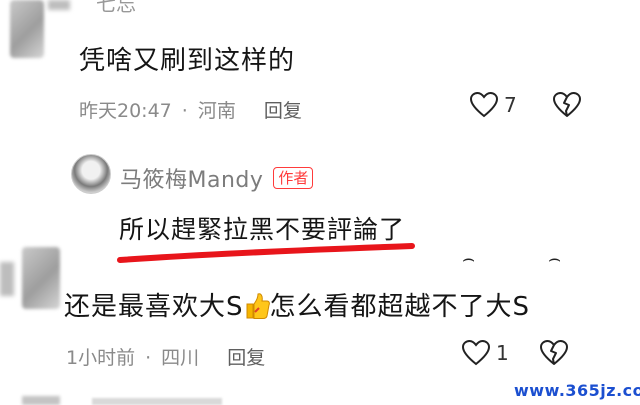  I want to click on comment2-avatar-edge, so click(7, 279).